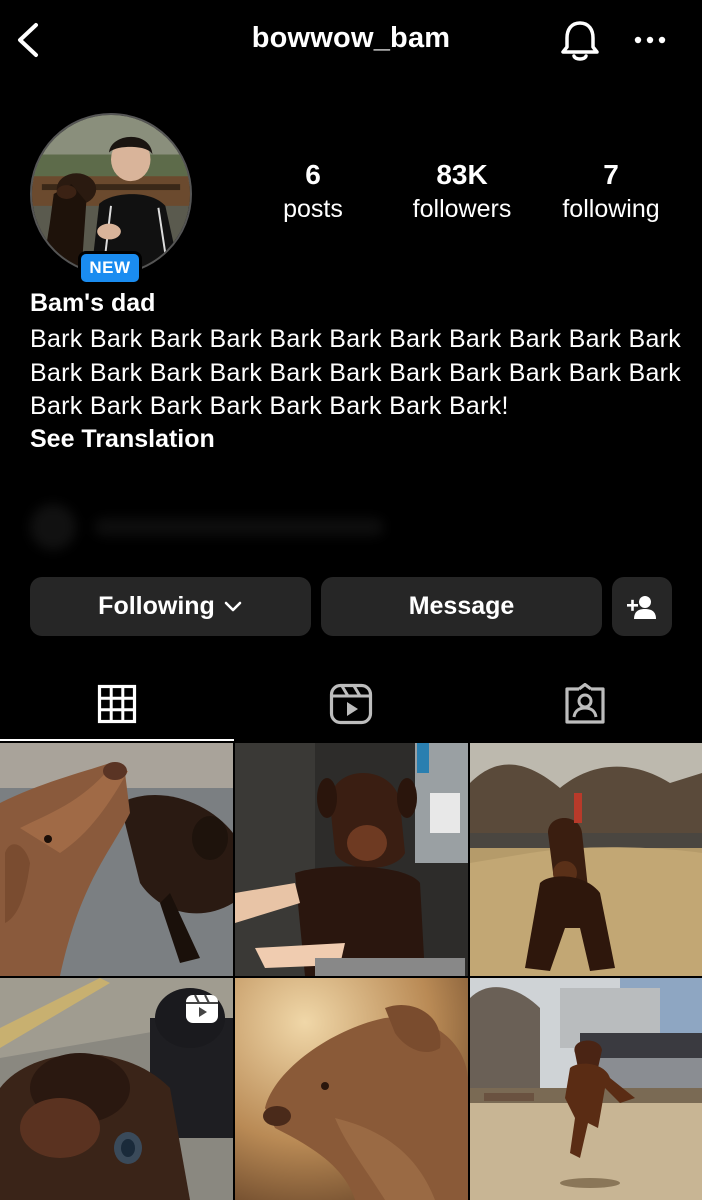 This screenshot has width=702, height=1200. What do you see at coordinates (233, 606) in the screenshot?
I see `chevron-down-icon` at bounding box center [233, 606].